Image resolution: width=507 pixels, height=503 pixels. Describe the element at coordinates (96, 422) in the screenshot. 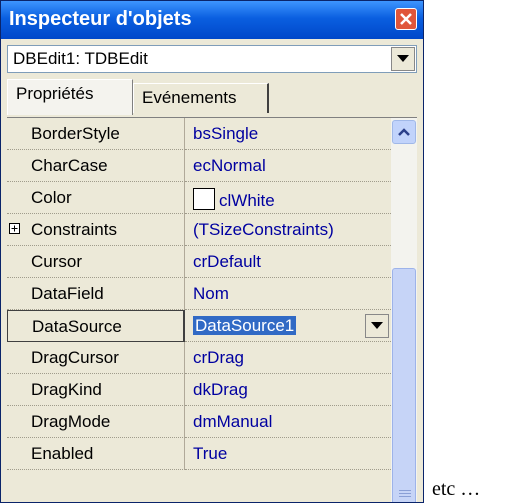

I see `property-name: DragMode` at that location.